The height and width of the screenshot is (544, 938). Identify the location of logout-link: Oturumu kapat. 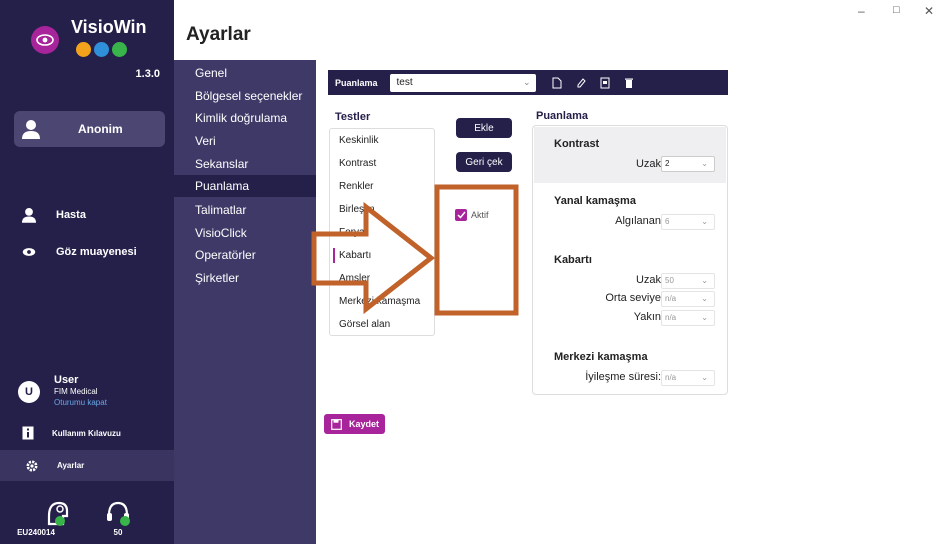
(80, 402).